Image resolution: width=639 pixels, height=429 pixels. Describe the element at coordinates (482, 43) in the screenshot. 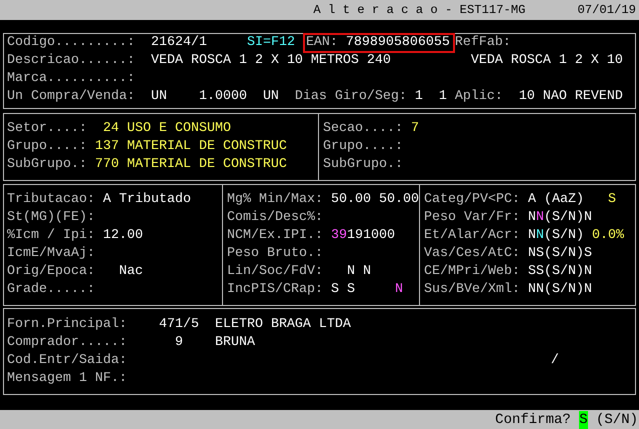

I see `field-label: RefFab:` at that location.